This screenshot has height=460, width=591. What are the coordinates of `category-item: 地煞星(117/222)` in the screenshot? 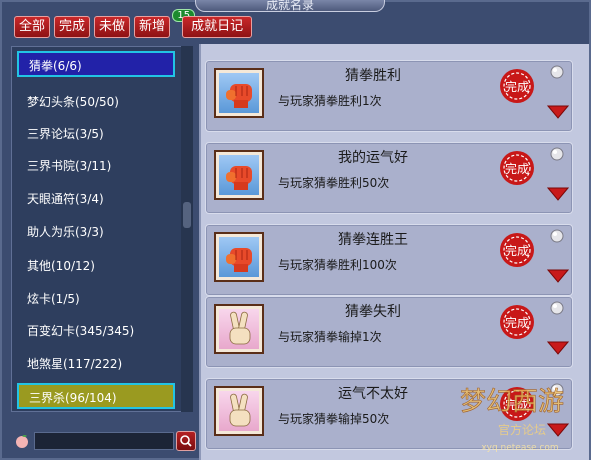 It's located at (96, 364).